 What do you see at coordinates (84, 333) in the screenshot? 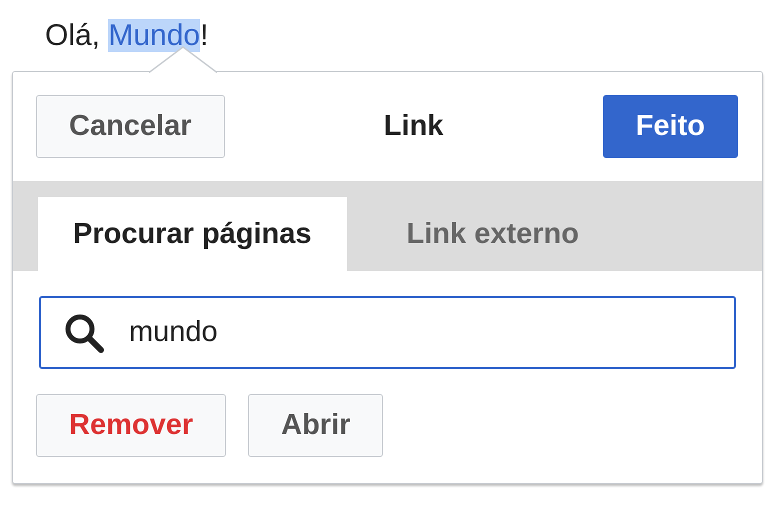
I see `search-icon` at bounding box center [84, 333].